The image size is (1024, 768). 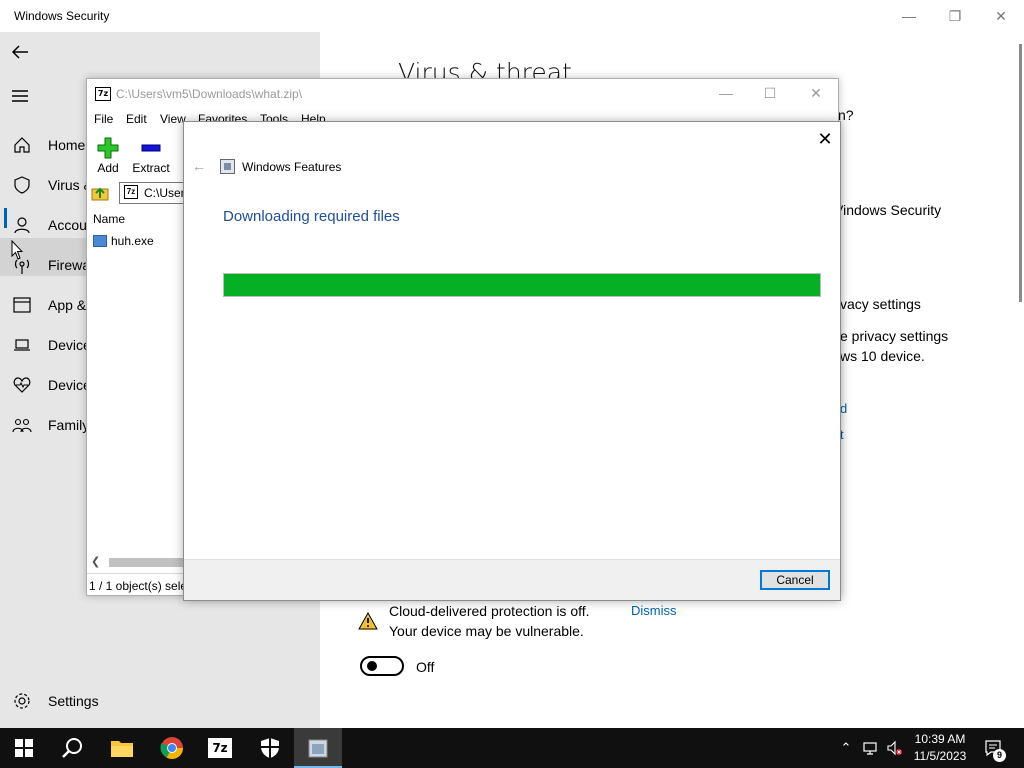 I want to click on horizontal-scrollbar: ❮, so click(x=141, y=562).